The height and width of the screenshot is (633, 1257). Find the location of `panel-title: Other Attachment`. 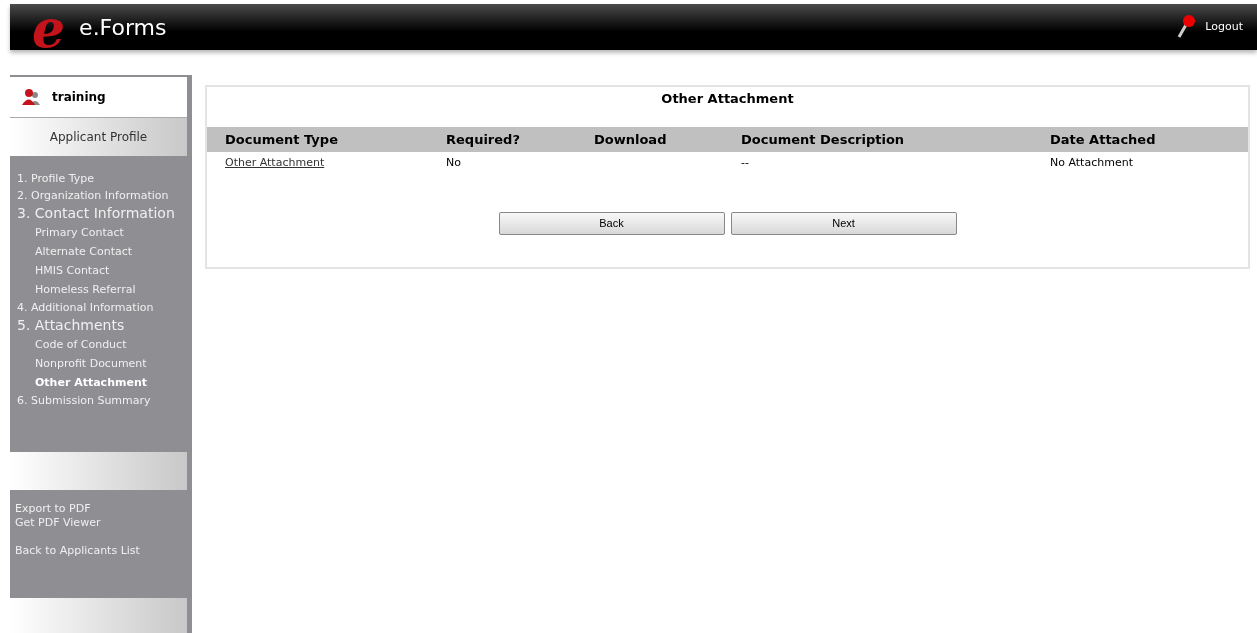

panel-title: Other Attachment is located at coordinates (727, 99).